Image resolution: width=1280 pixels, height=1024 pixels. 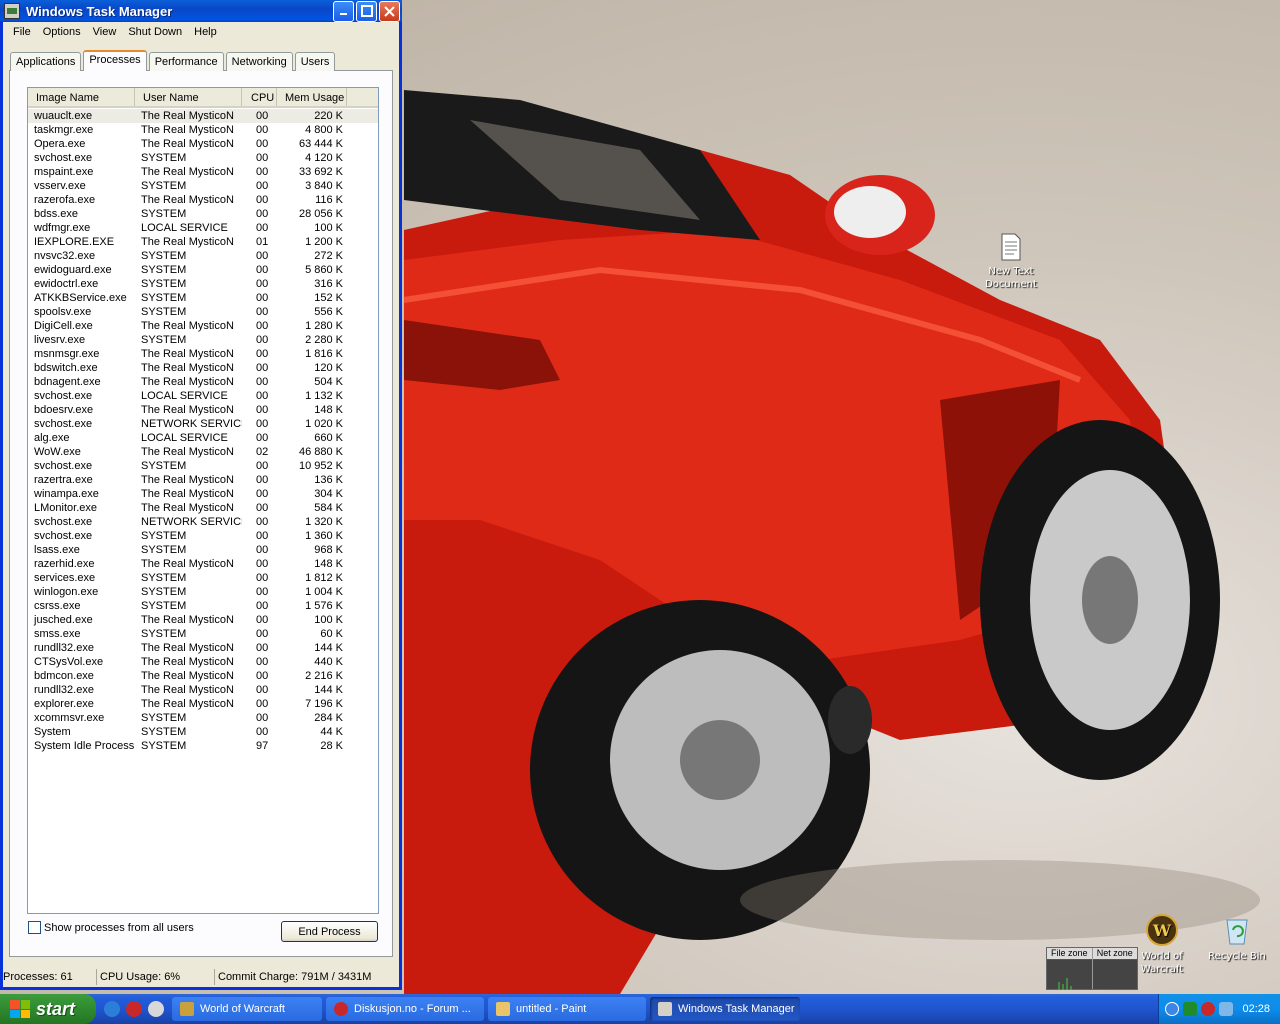 I want to click on process-image-name: csrss.exe, so click(x=57, y=606).